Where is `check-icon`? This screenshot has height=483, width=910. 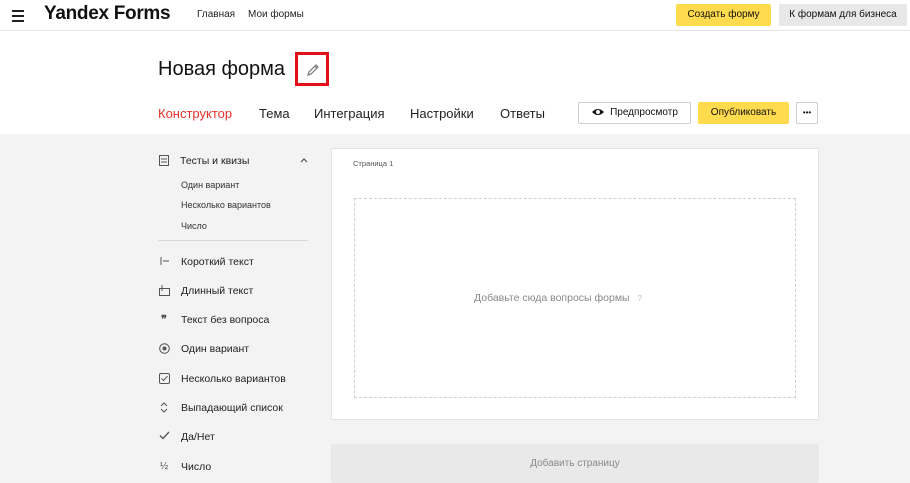
check-icon is located at coordinates (164, 437).